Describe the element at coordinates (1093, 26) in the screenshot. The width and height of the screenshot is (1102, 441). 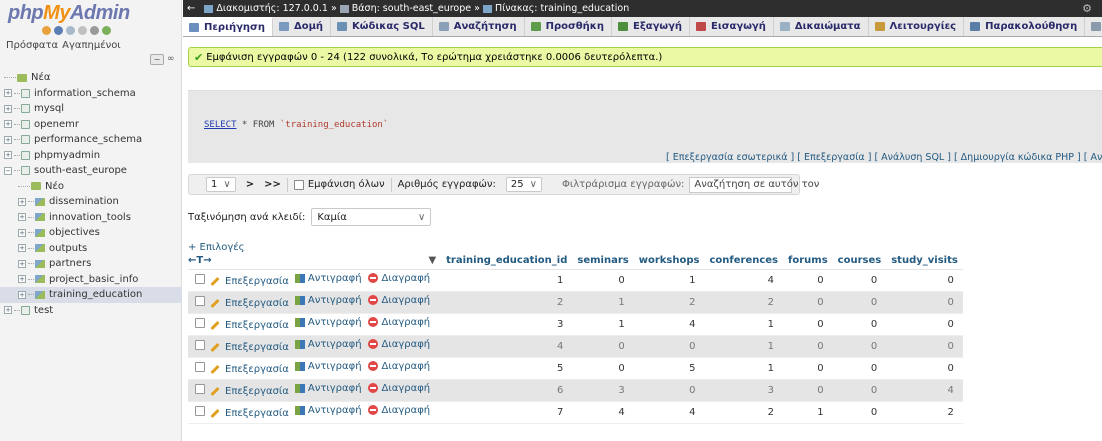
I see `tab-11: Δείκτες` at that location.